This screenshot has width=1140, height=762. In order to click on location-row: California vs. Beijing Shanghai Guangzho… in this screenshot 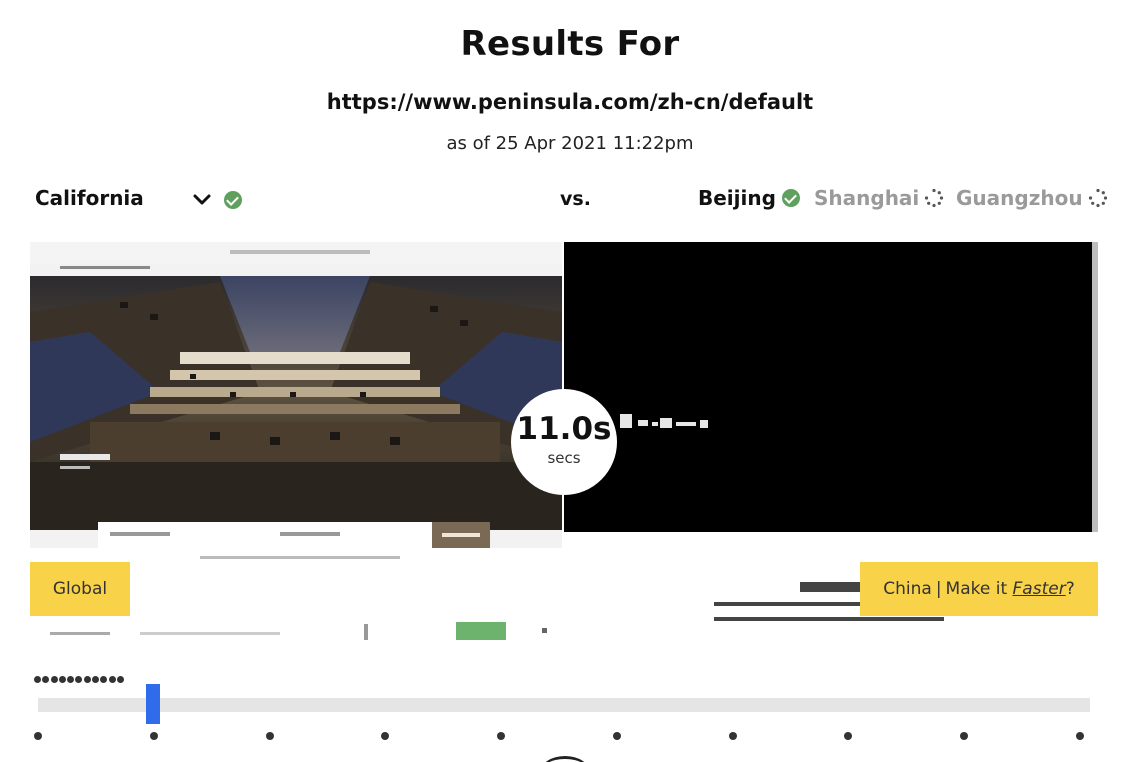, I will do `click(570, 201)`.